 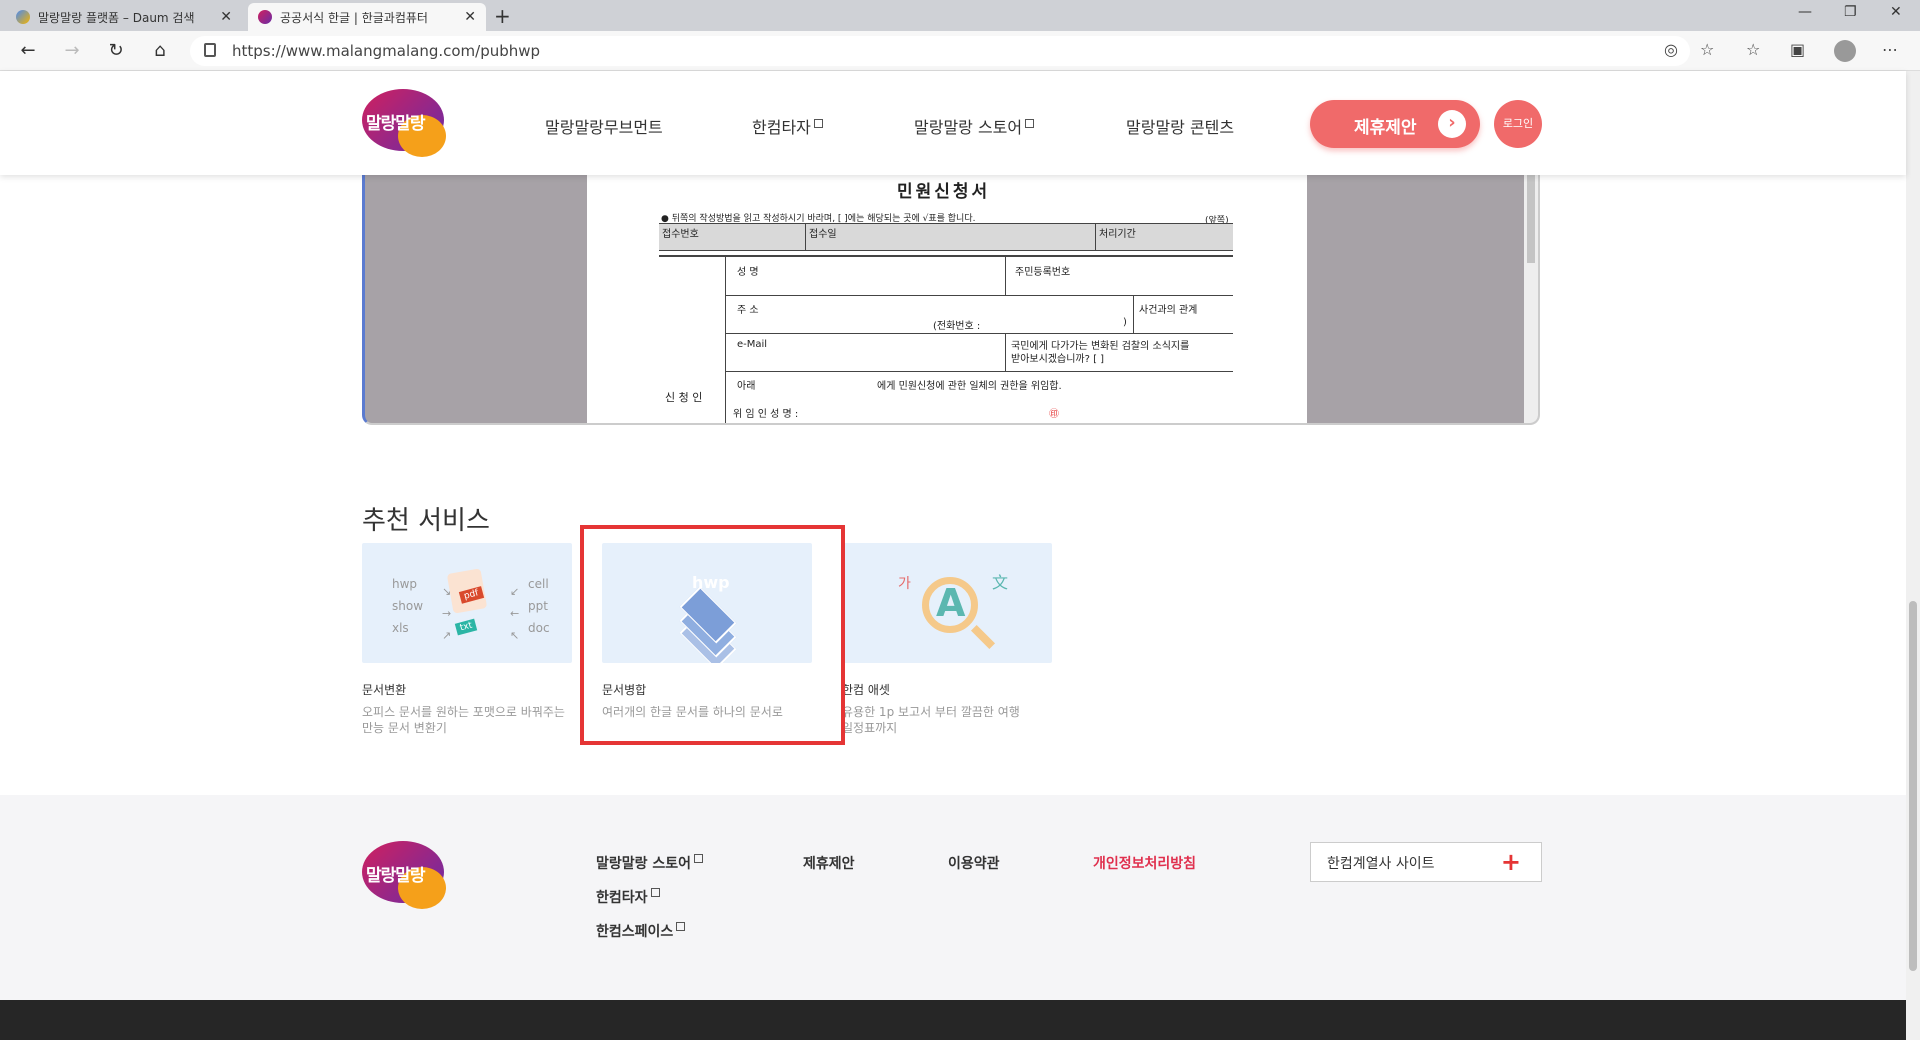 What do you see at coordinates (539, 628) in the screenshot?
I see `format-label: doc` at bounding box center [539, 628].